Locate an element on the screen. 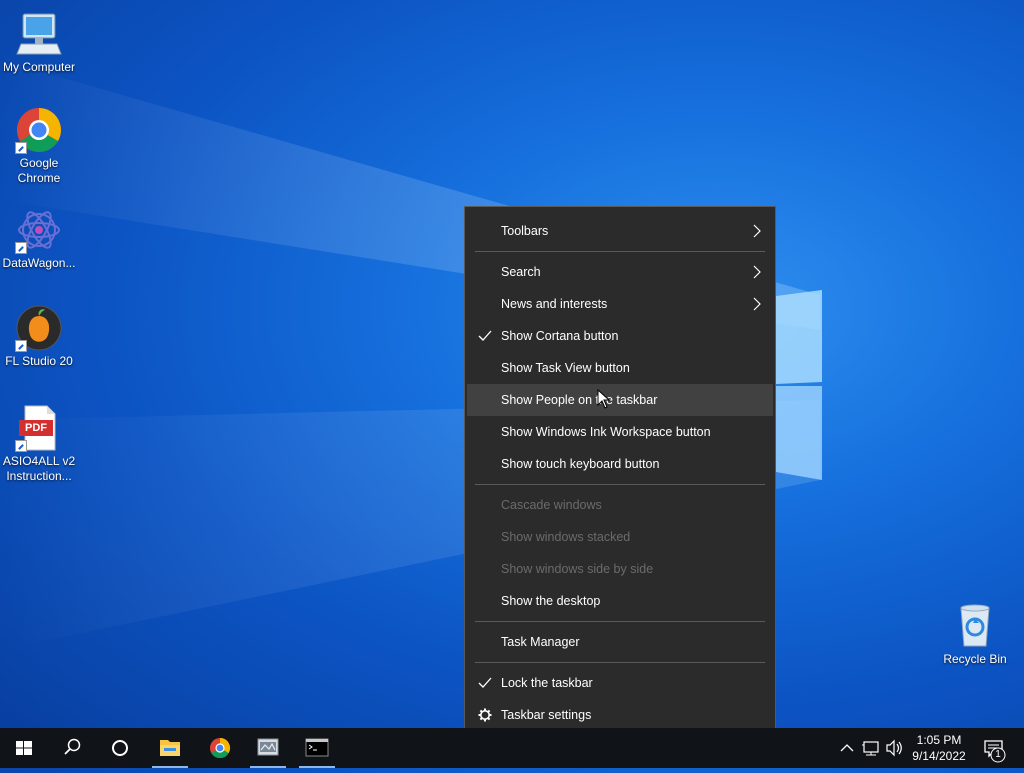 This screenshot has height=773, width=1024. start-button is located at coordinates (24, 748).